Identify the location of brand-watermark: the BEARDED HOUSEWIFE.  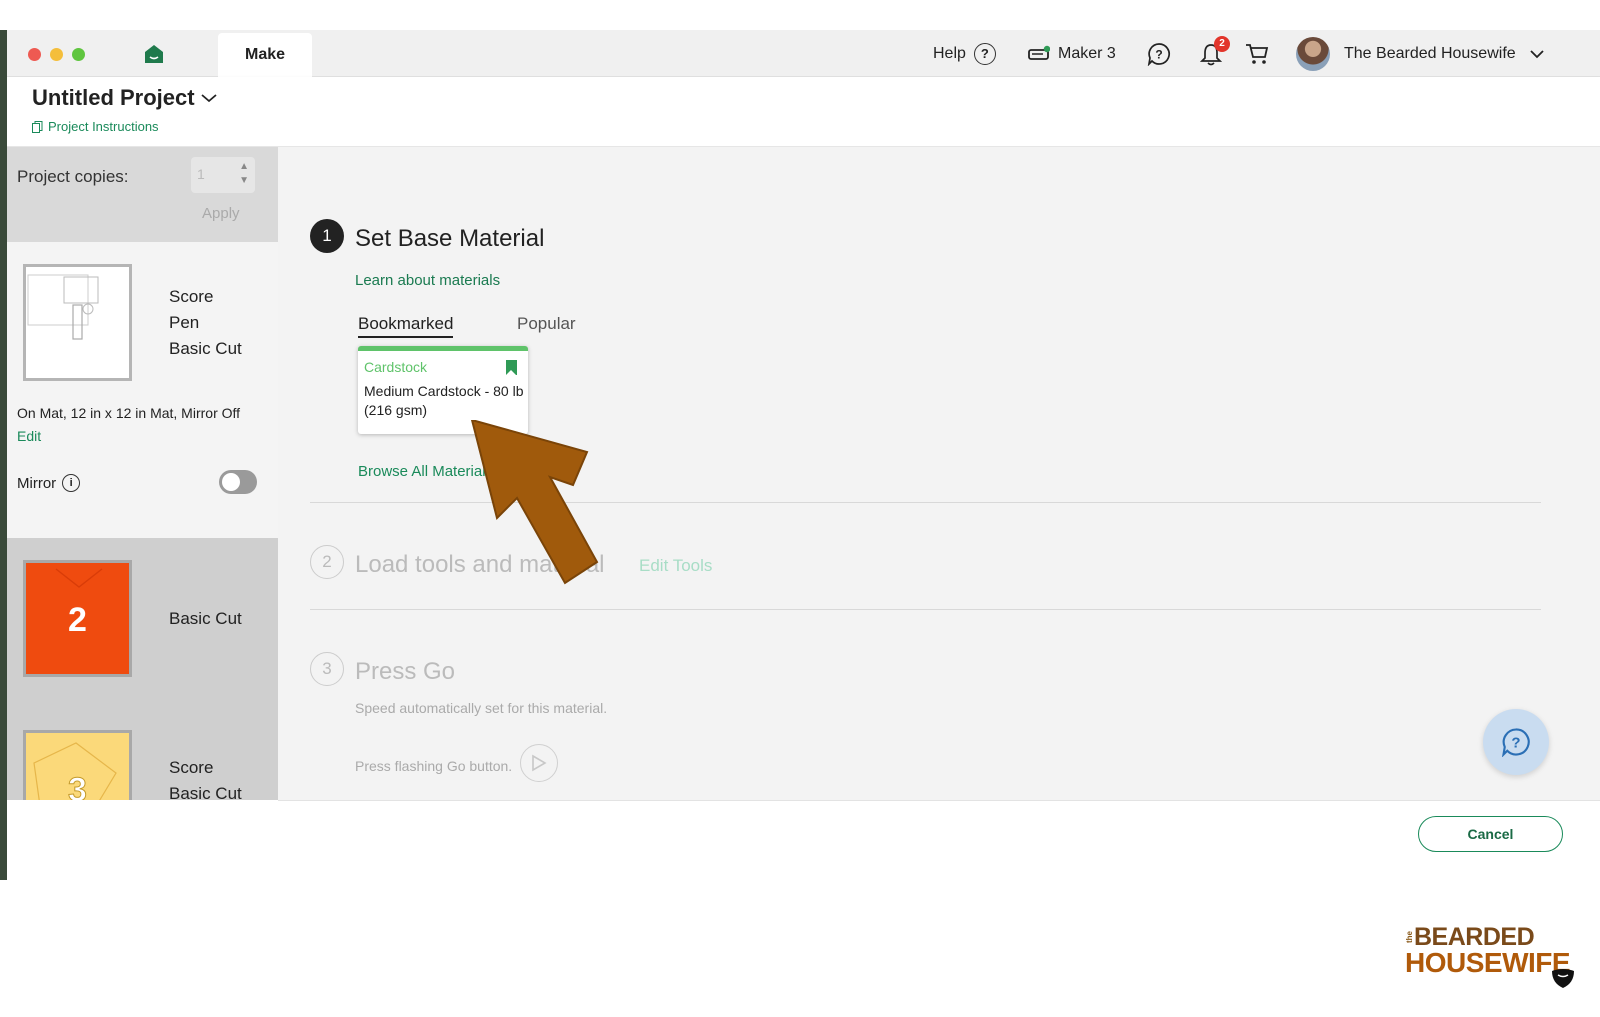
(1495, 959).